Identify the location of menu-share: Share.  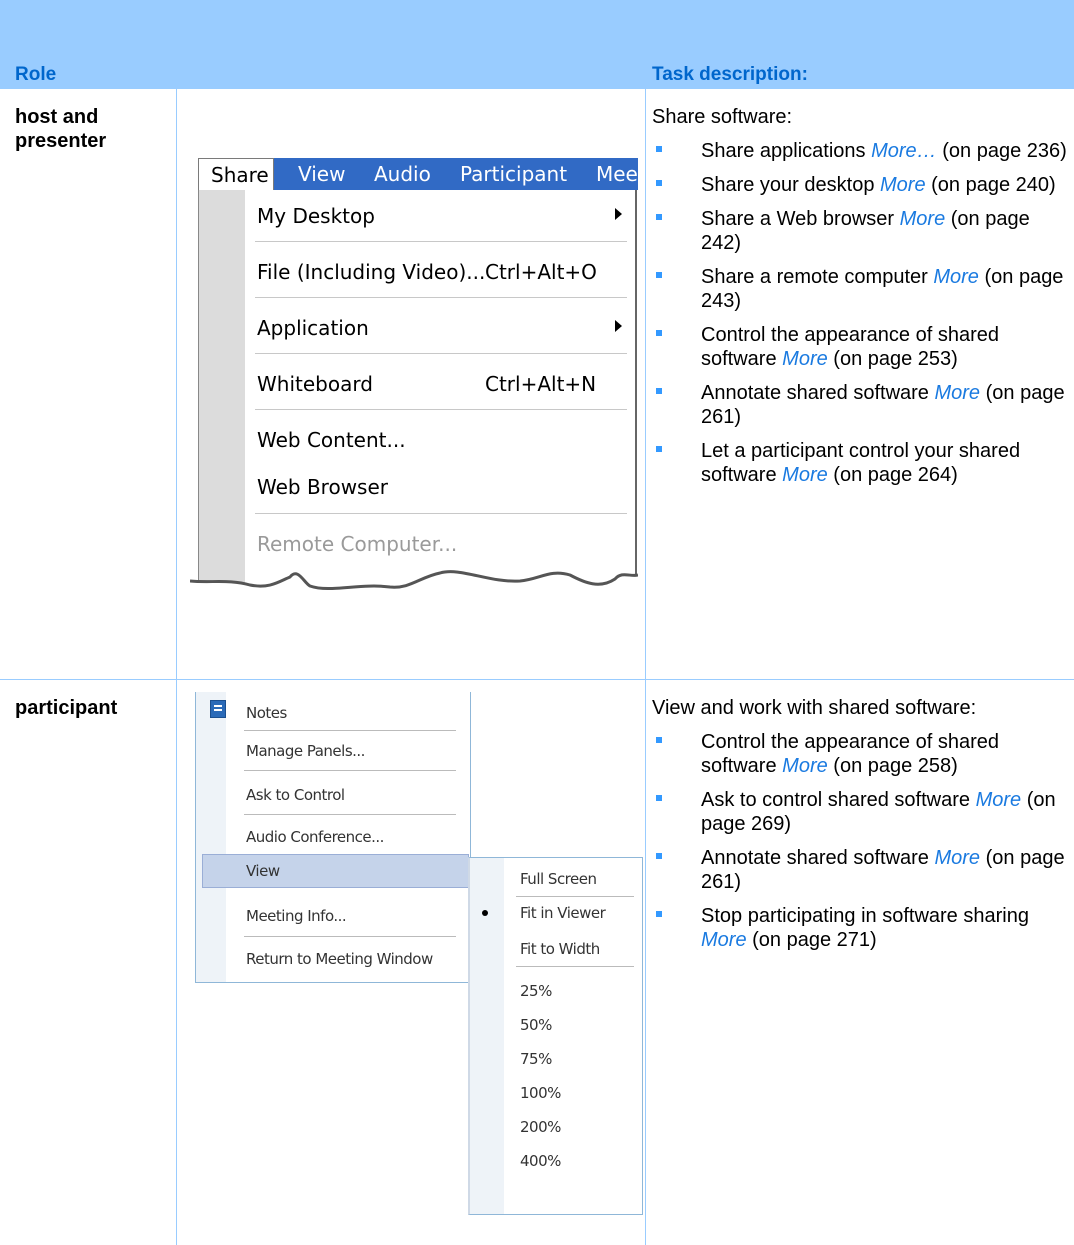
(236, 174).